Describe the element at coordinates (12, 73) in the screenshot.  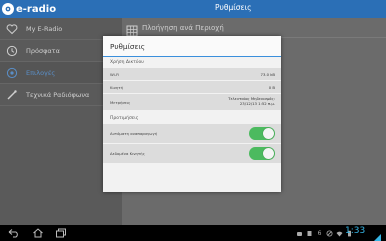
I see `settings-icon` at that location.